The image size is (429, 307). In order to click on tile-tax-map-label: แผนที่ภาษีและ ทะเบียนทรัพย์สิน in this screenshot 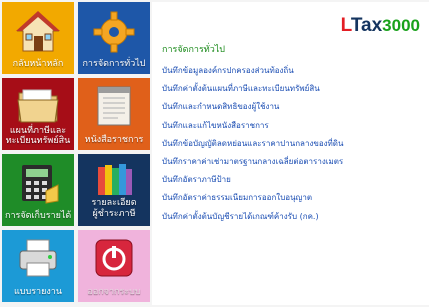, I will do `click(38, 136)`.